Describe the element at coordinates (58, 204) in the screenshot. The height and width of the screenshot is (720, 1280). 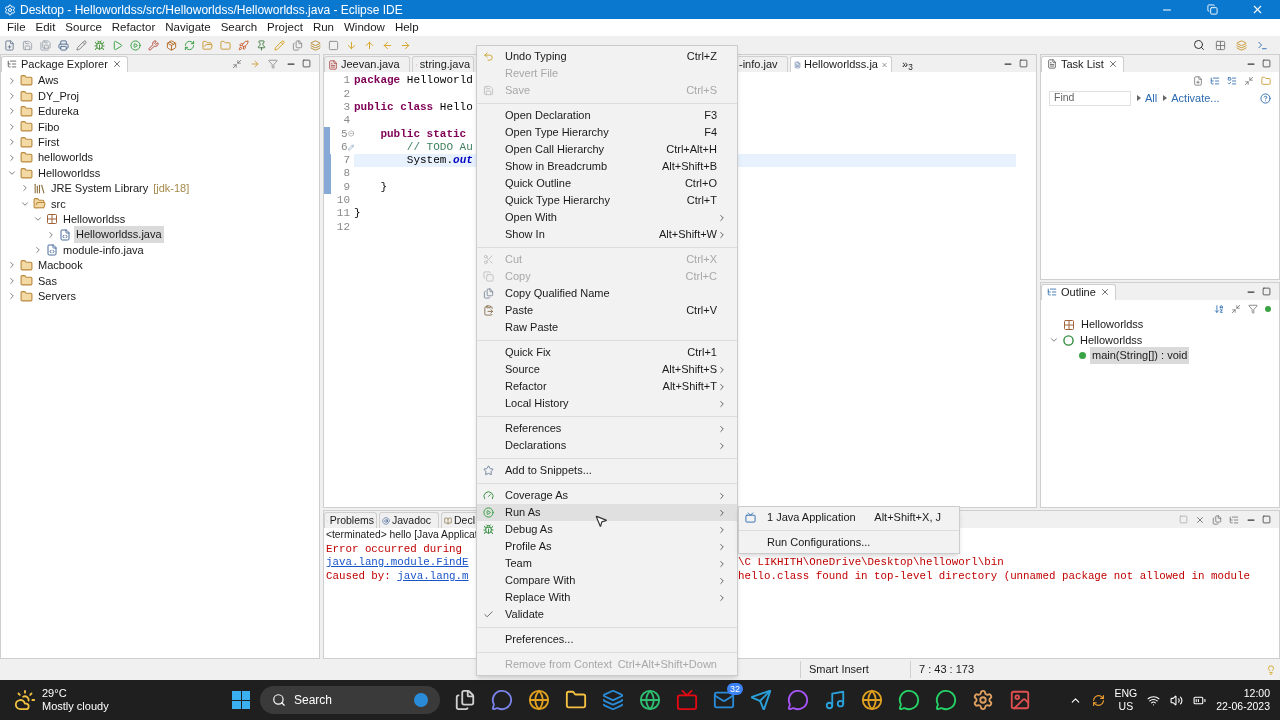
I see `tree-item: src` at that location.